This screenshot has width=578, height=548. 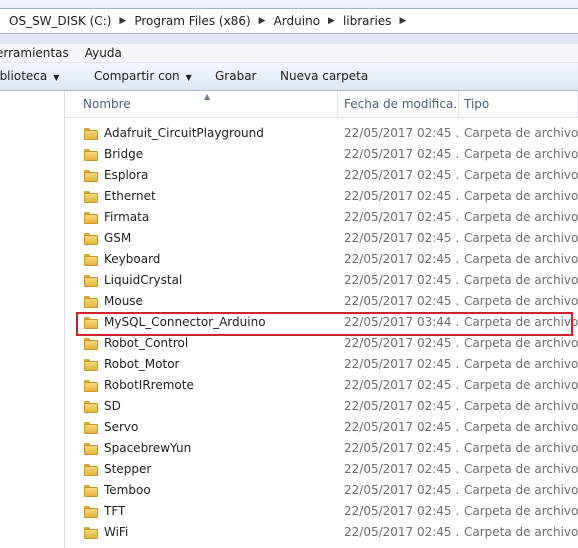 I want to click on breadcrumb-drive: OS_SW_DISK (C:), so click(x=60, y=21).